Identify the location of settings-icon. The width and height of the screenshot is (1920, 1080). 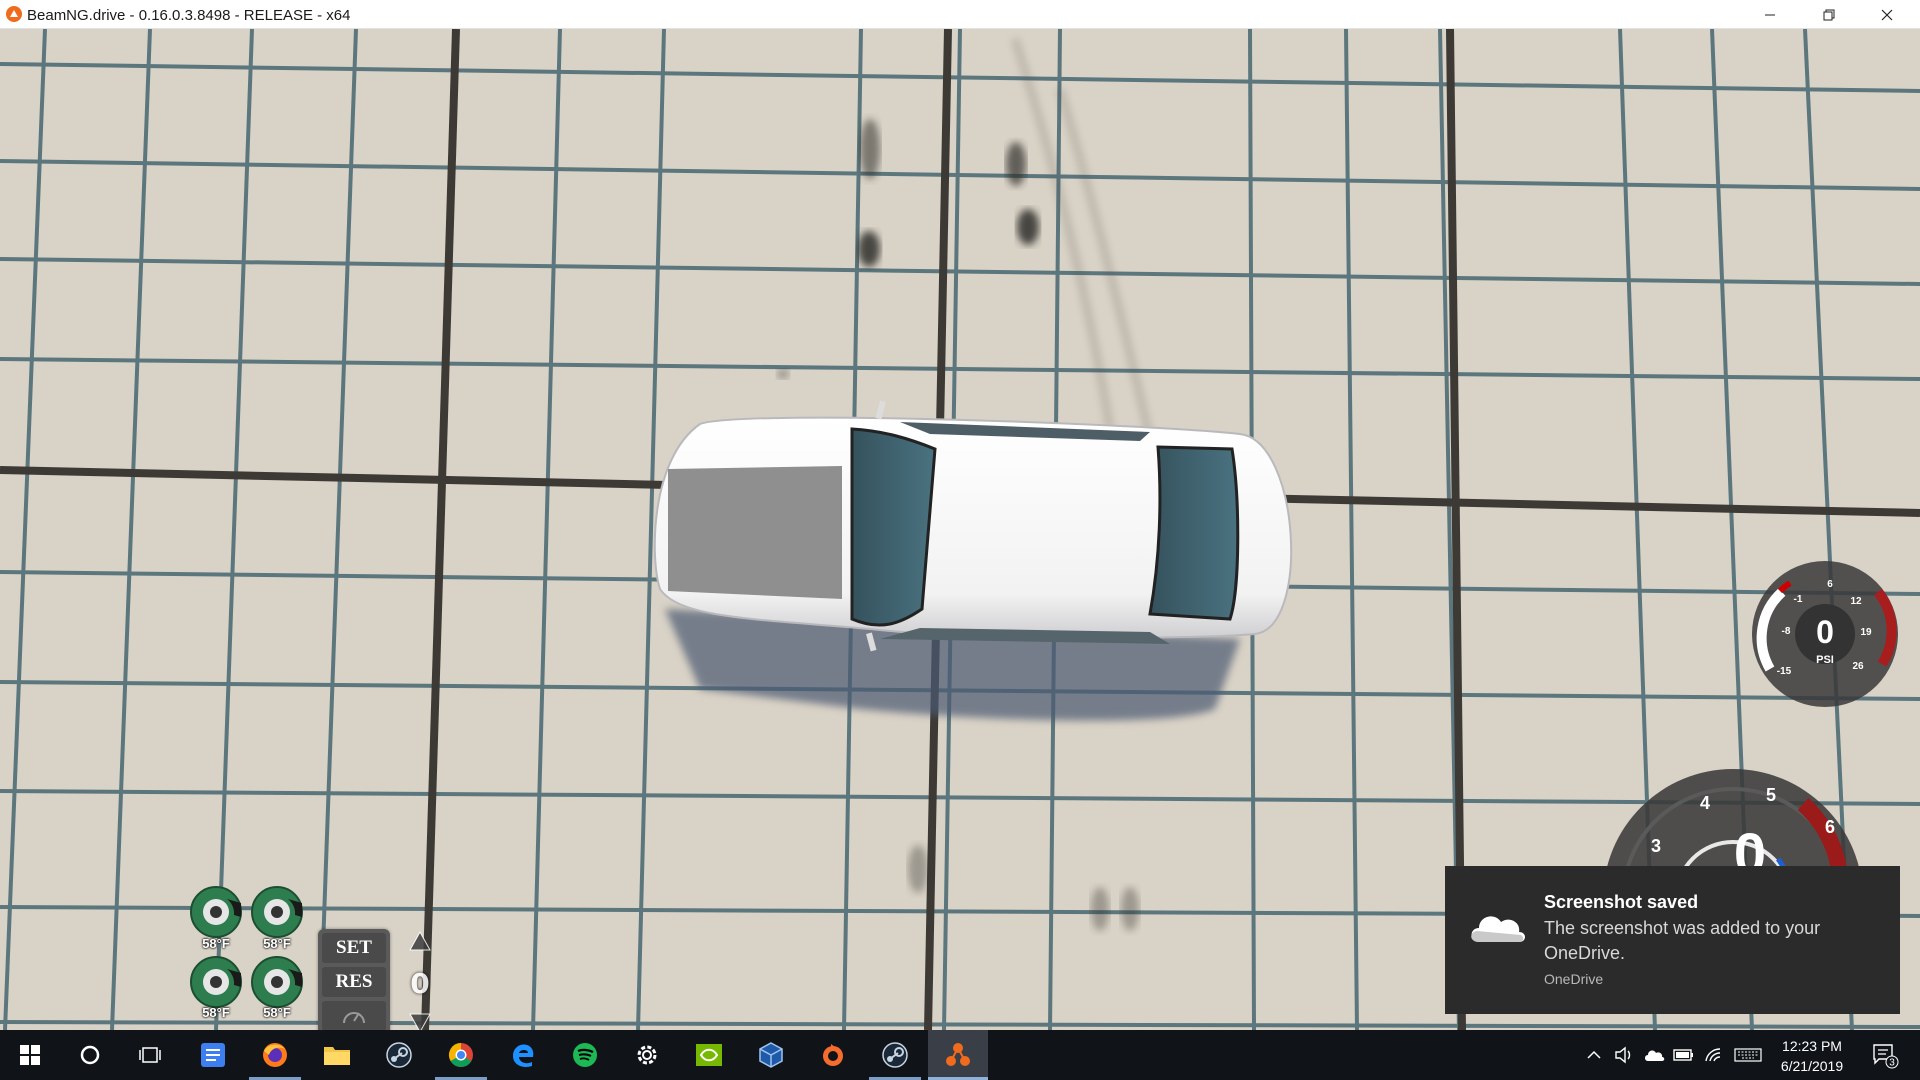
(647, 1055).